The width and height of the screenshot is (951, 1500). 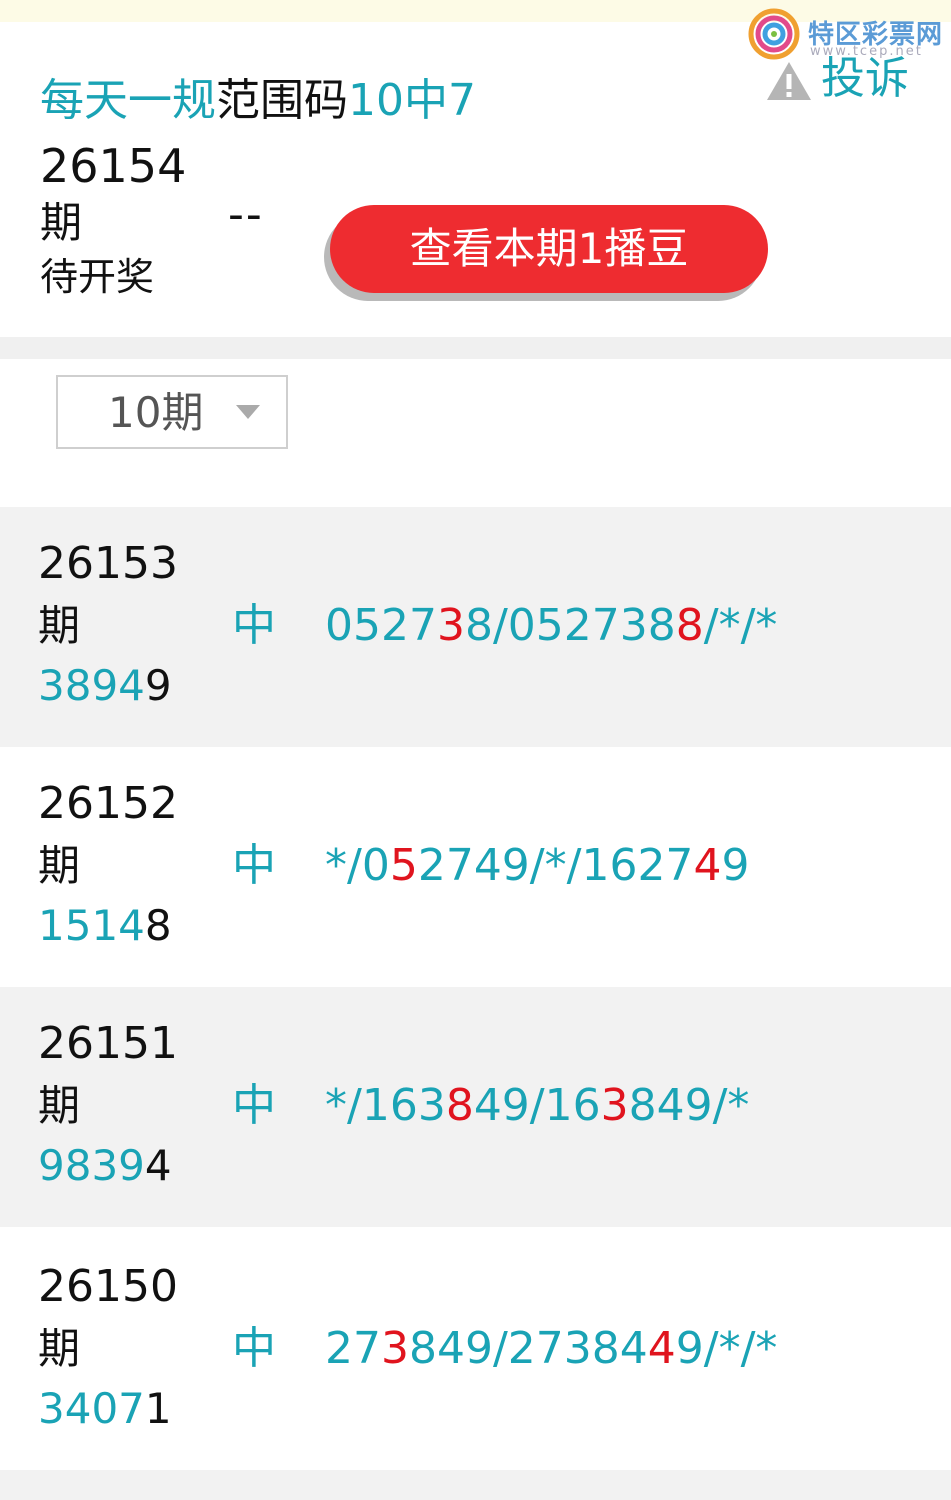 I want to click on current-issue-suffix: 期, so click(x=61, y=222).